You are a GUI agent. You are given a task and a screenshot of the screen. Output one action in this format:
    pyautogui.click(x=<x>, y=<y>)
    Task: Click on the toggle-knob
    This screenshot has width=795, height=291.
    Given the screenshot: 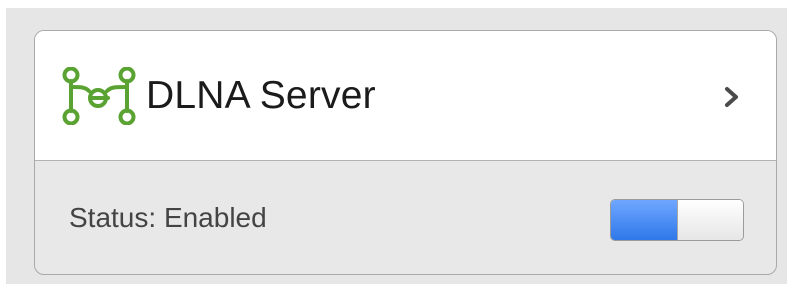 What is the action you would take?
    pyautogui.click(x=710, y=220)
    